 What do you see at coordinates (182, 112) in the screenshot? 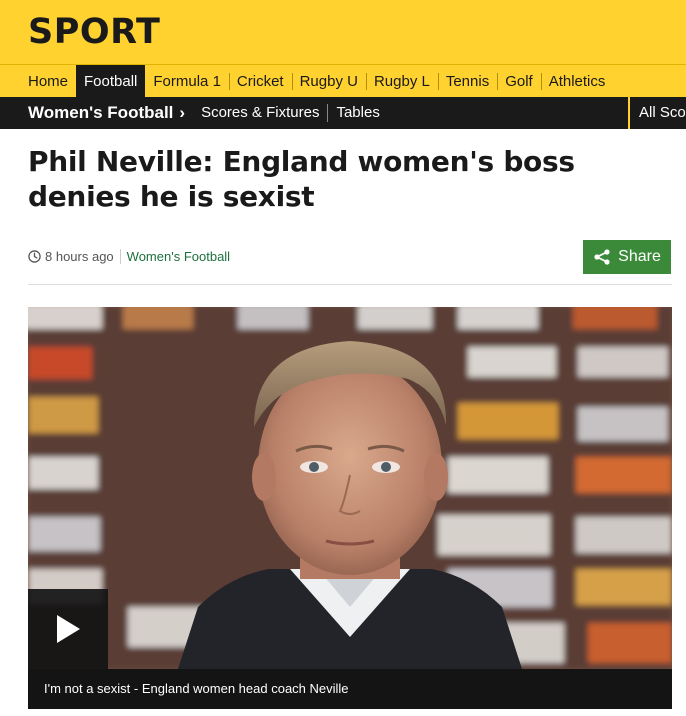
I see `chevron-right-icon: ›` at bounding box center [182, 112].